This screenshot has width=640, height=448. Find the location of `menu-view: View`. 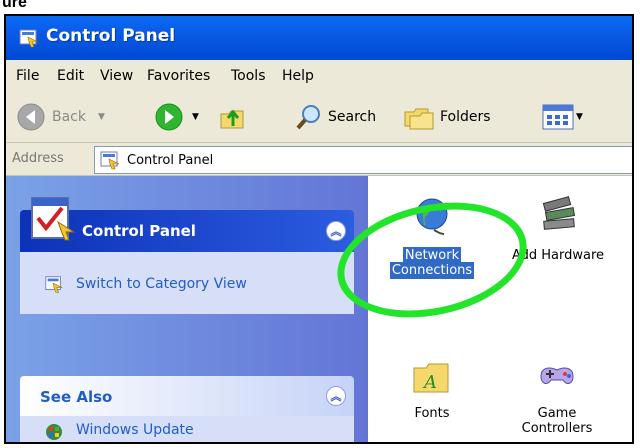

menu-view: View is located at coordinates (116, 76).